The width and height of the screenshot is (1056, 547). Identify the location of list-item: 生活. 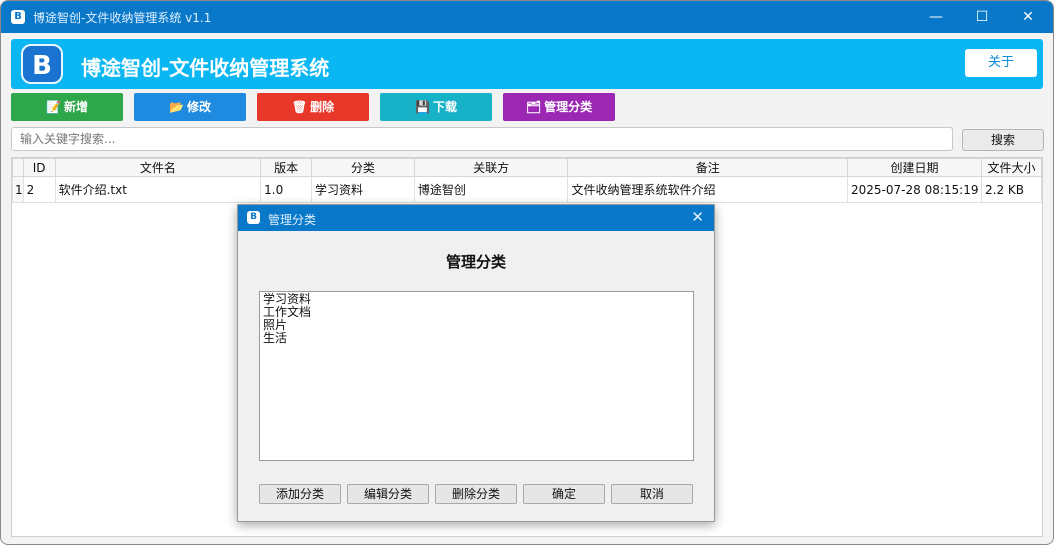
(476, 338).